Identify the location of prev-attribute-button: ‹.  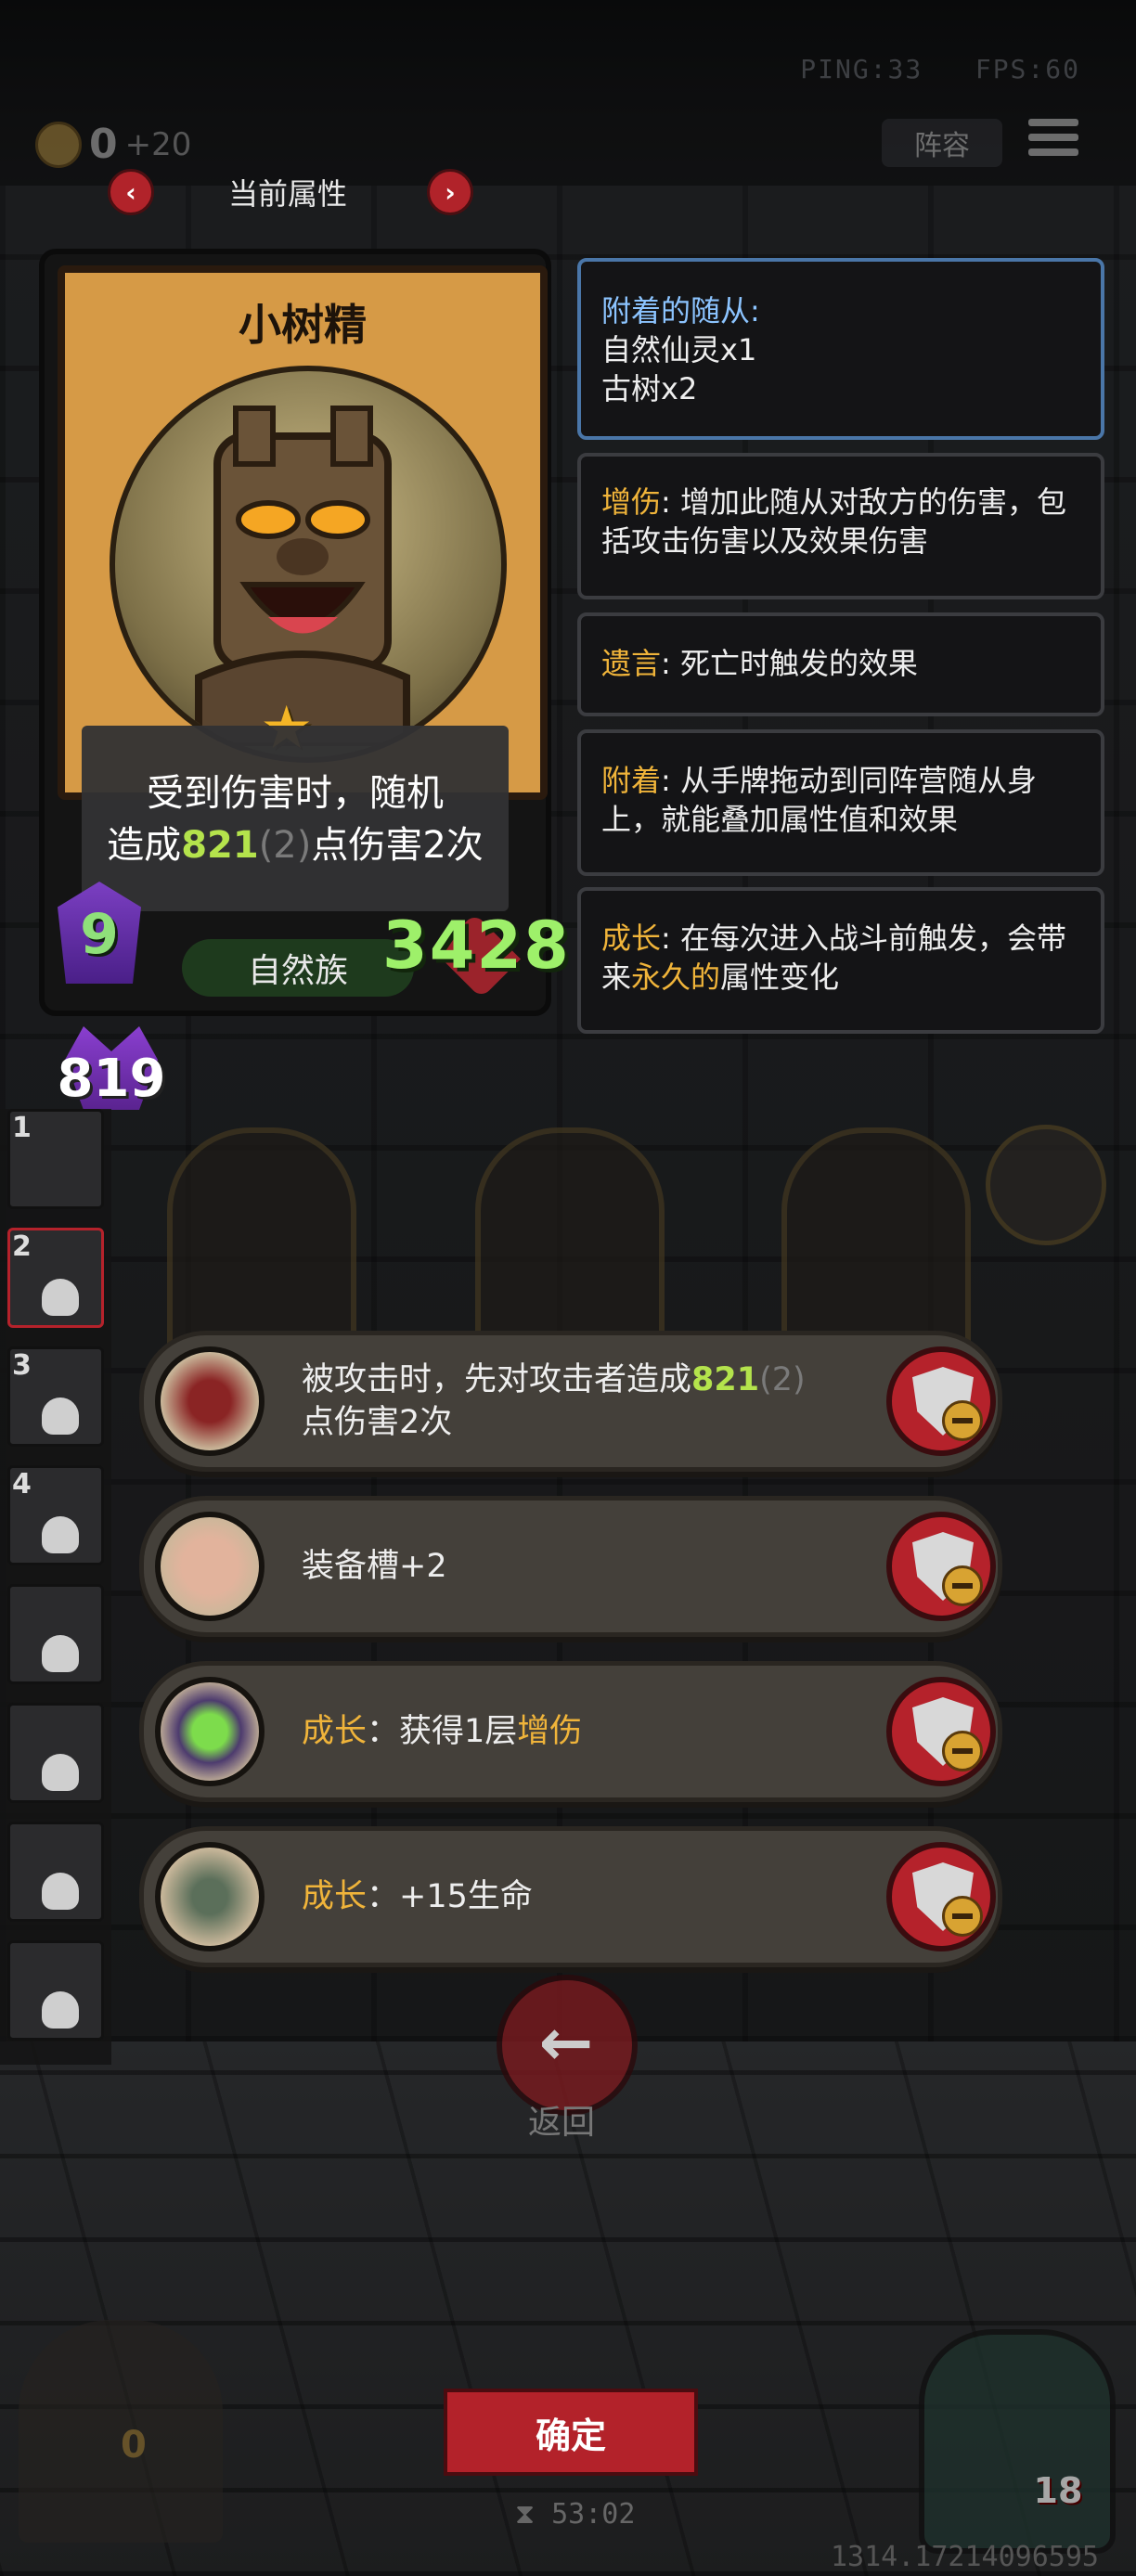
(131, 192).